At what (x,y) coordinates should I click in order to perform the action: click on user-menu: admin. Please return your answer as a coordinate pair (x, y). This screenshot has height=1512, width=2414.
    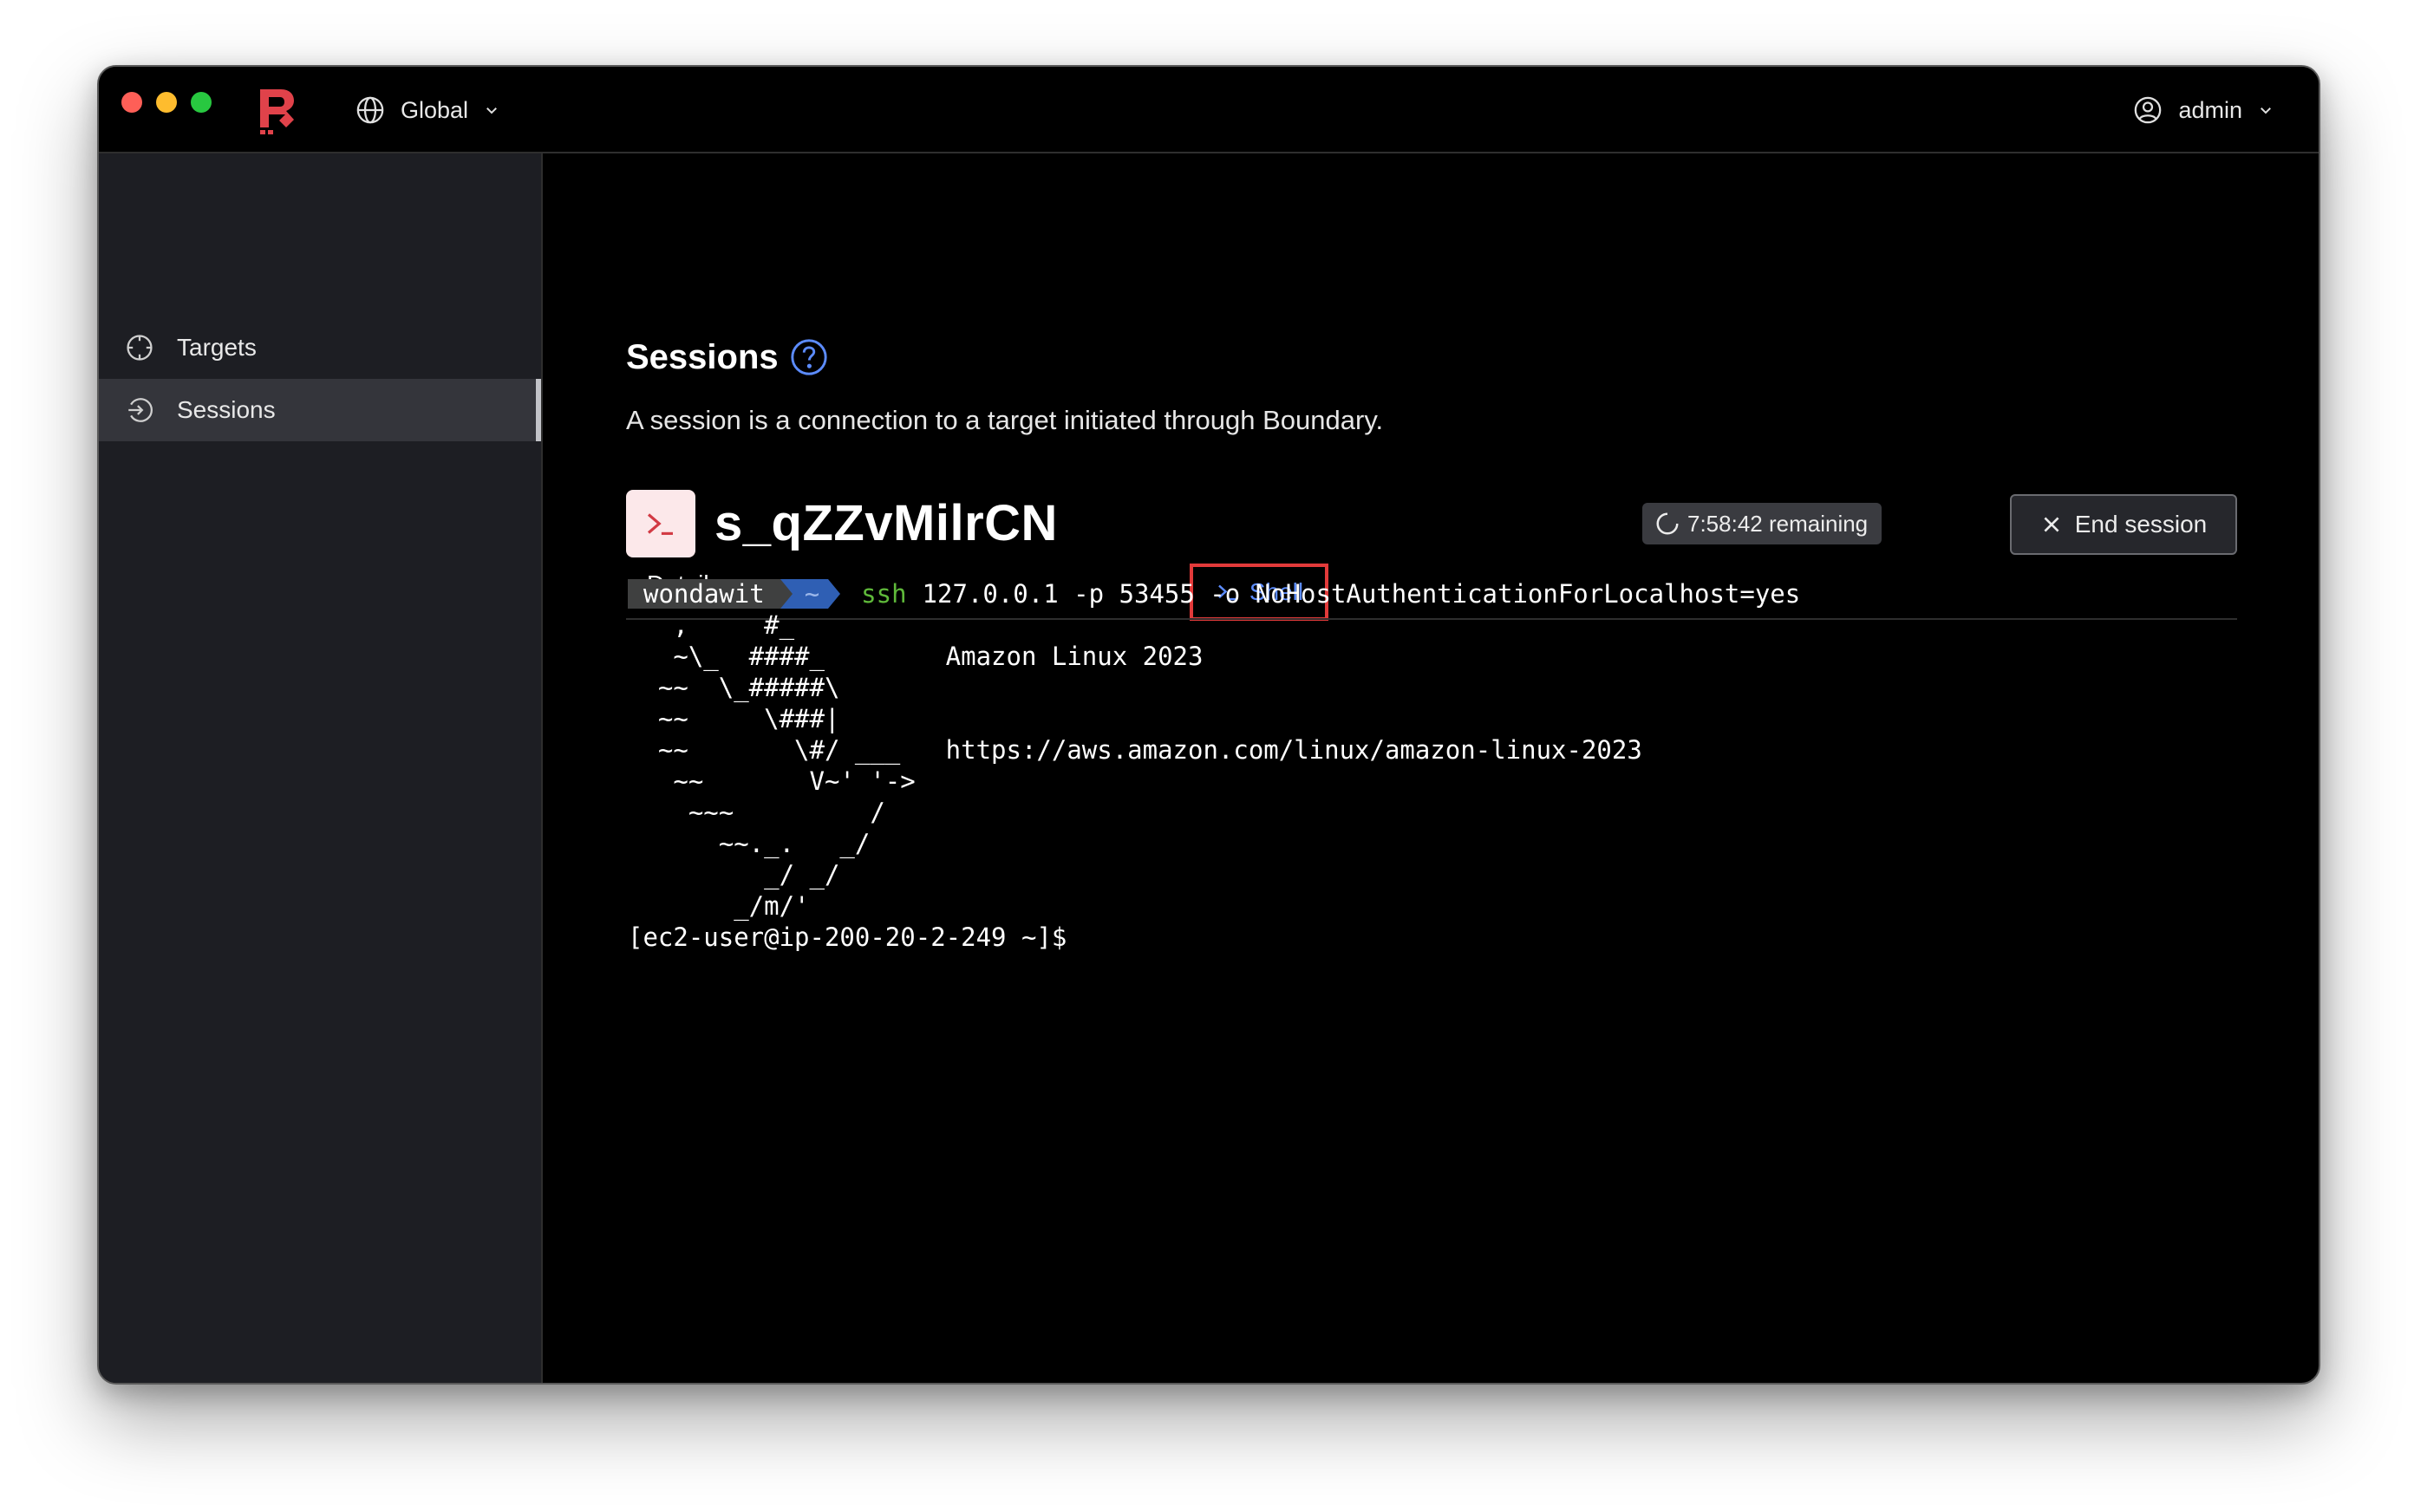
    Looking at the image, I should click on (2203, 110).